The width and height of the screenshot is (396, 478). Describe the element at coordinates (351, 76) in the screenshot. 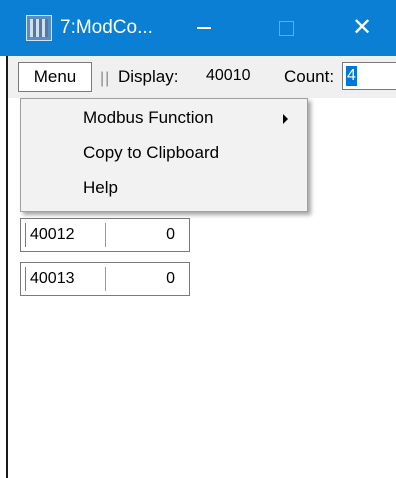

I see `count-value: 4` at that location.